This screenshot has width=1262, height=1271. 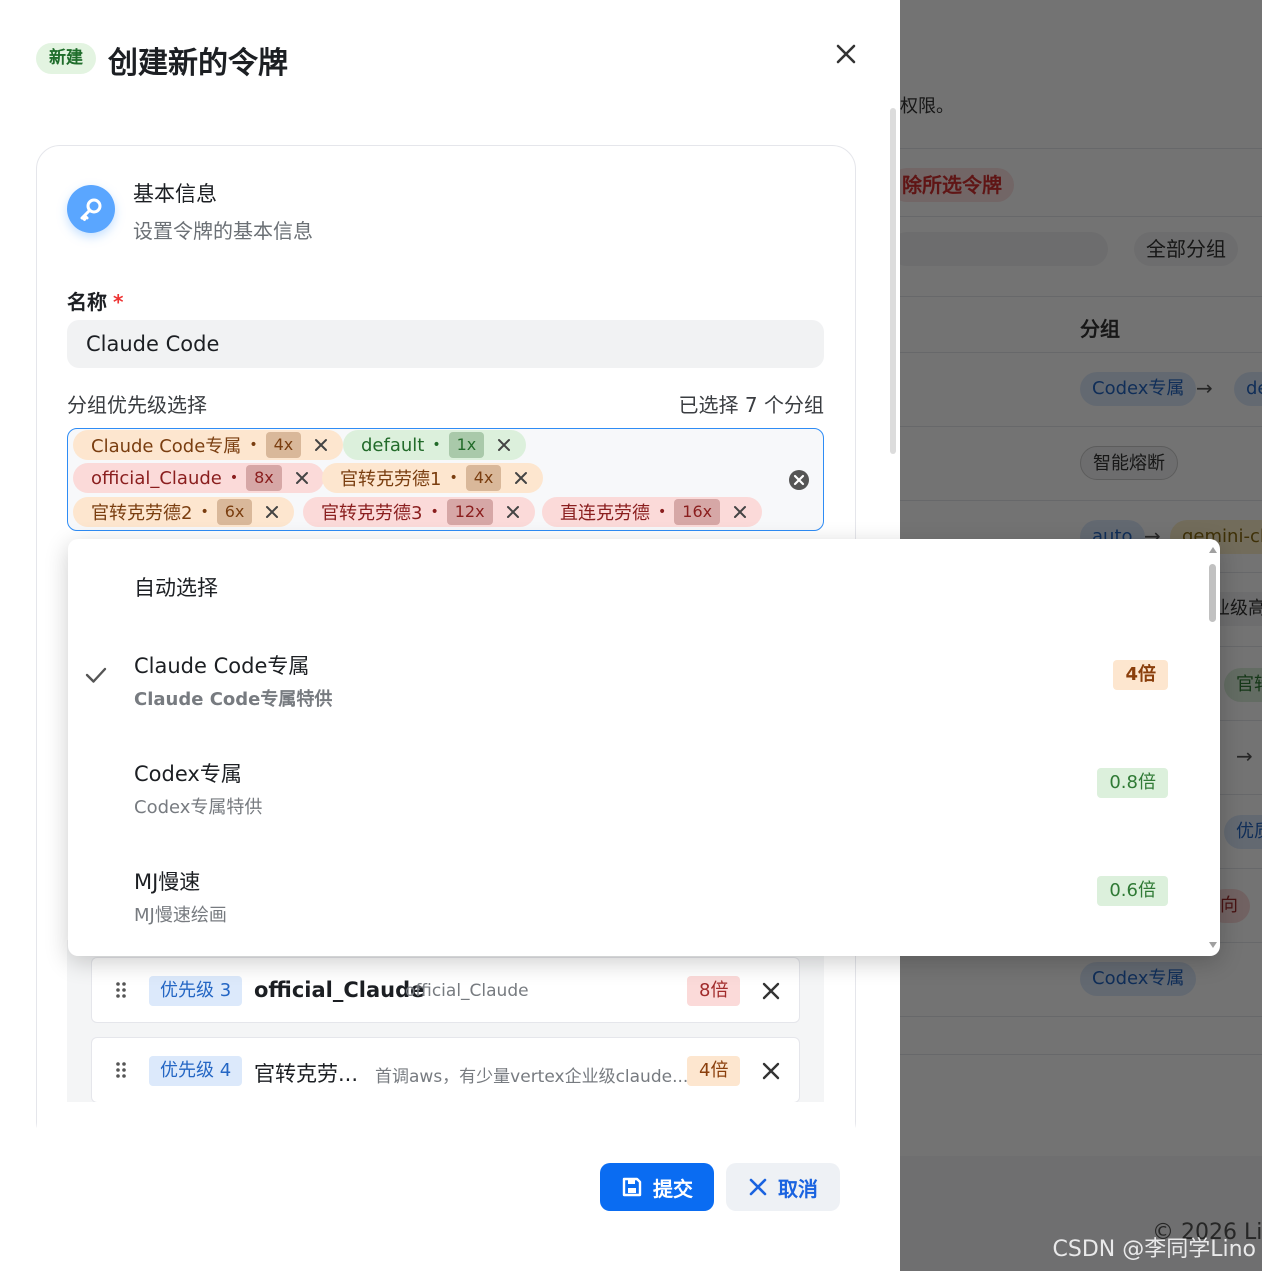 What do you see at coordinates (1140, 675) in the screenshot?
I see `option-rate-badge: 4倍` at bounding box center [1140, 675].